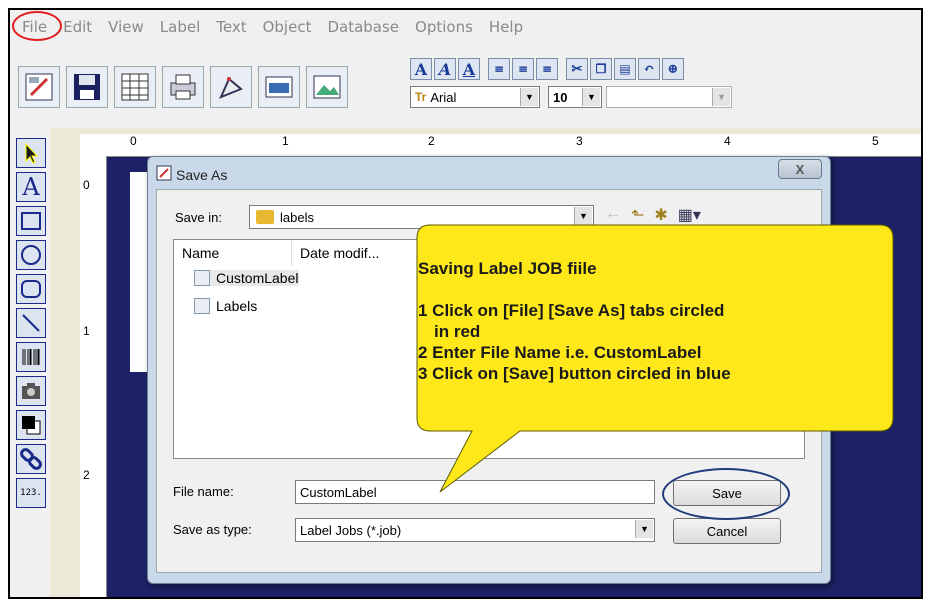 Image resolution: width=931 pixels, height=607 pixels. I want to click on paste-button: ▤, so click(625, 69).